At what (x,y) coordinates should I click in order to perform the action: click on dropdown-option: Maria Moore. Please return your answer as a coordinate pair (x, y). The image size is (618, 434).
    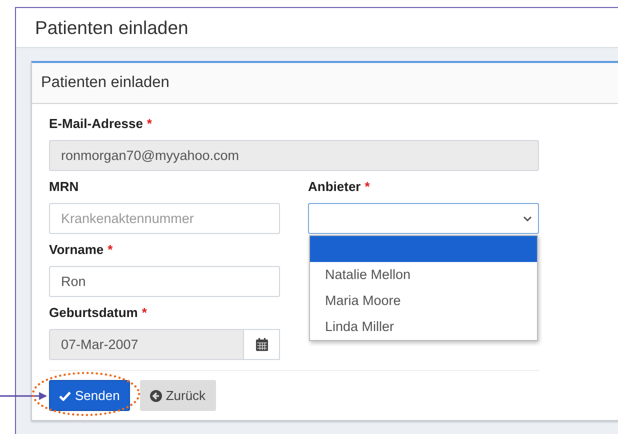
    Looking at the image, I should click on (423, 301).